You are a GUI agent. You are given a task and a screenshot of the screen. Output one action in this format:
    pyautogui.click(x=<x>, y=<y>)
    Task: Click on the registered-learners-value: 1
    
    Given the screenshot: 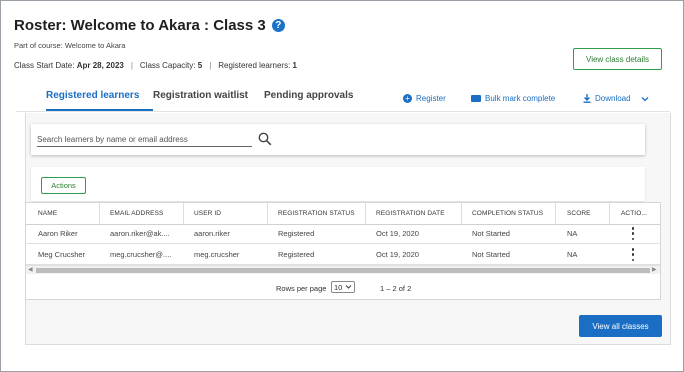 What is the action you would take?
    pyautogui.click(x=294, y=65)
    